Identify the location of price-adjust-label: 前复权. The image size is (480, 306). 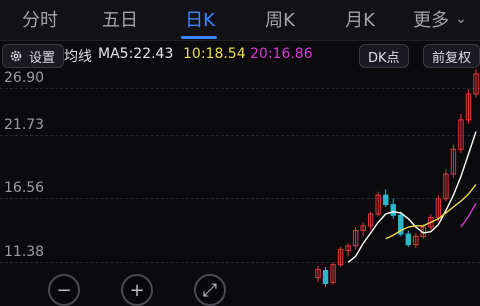
(452, 58).